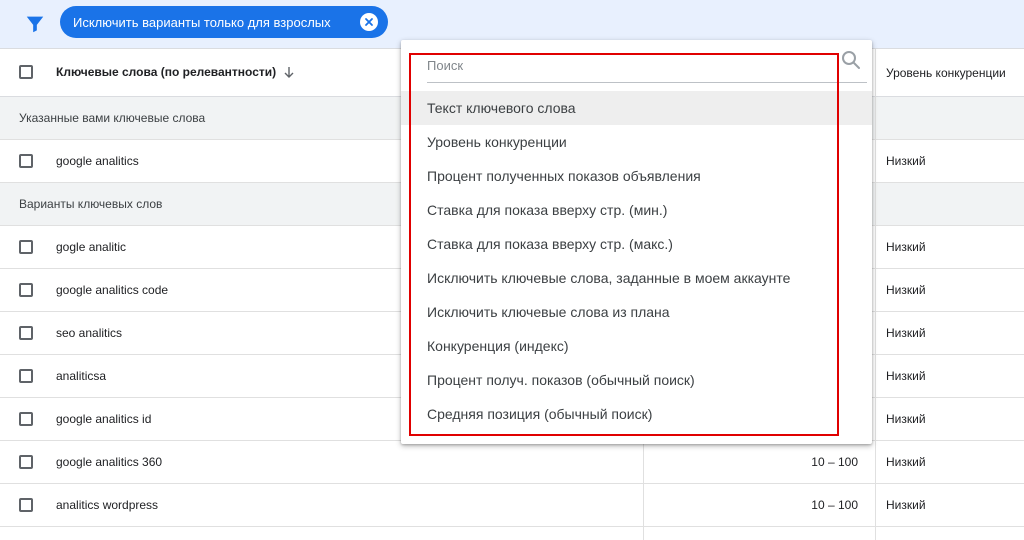 The height and width of the screenshot is (540, 1024). I want to click on table-row: analitics wordpress 10 – 100 Низкий, so click(512, 505).